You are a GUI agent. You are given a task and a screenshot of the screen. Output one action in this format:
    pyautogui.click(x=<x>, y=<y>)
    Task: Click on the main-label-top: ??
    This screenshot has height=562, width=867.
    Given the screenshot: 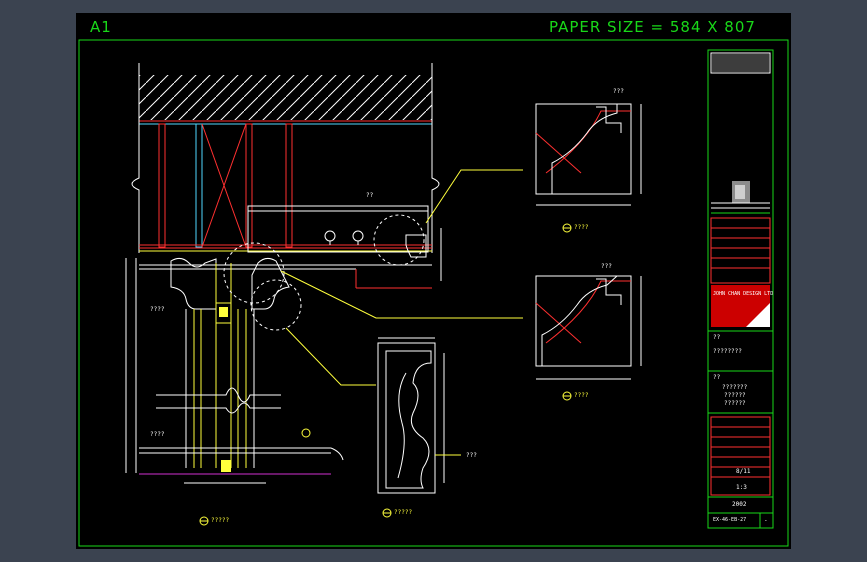 What is the action you would take?
    pyautogui.click(x=370, y=195)
    